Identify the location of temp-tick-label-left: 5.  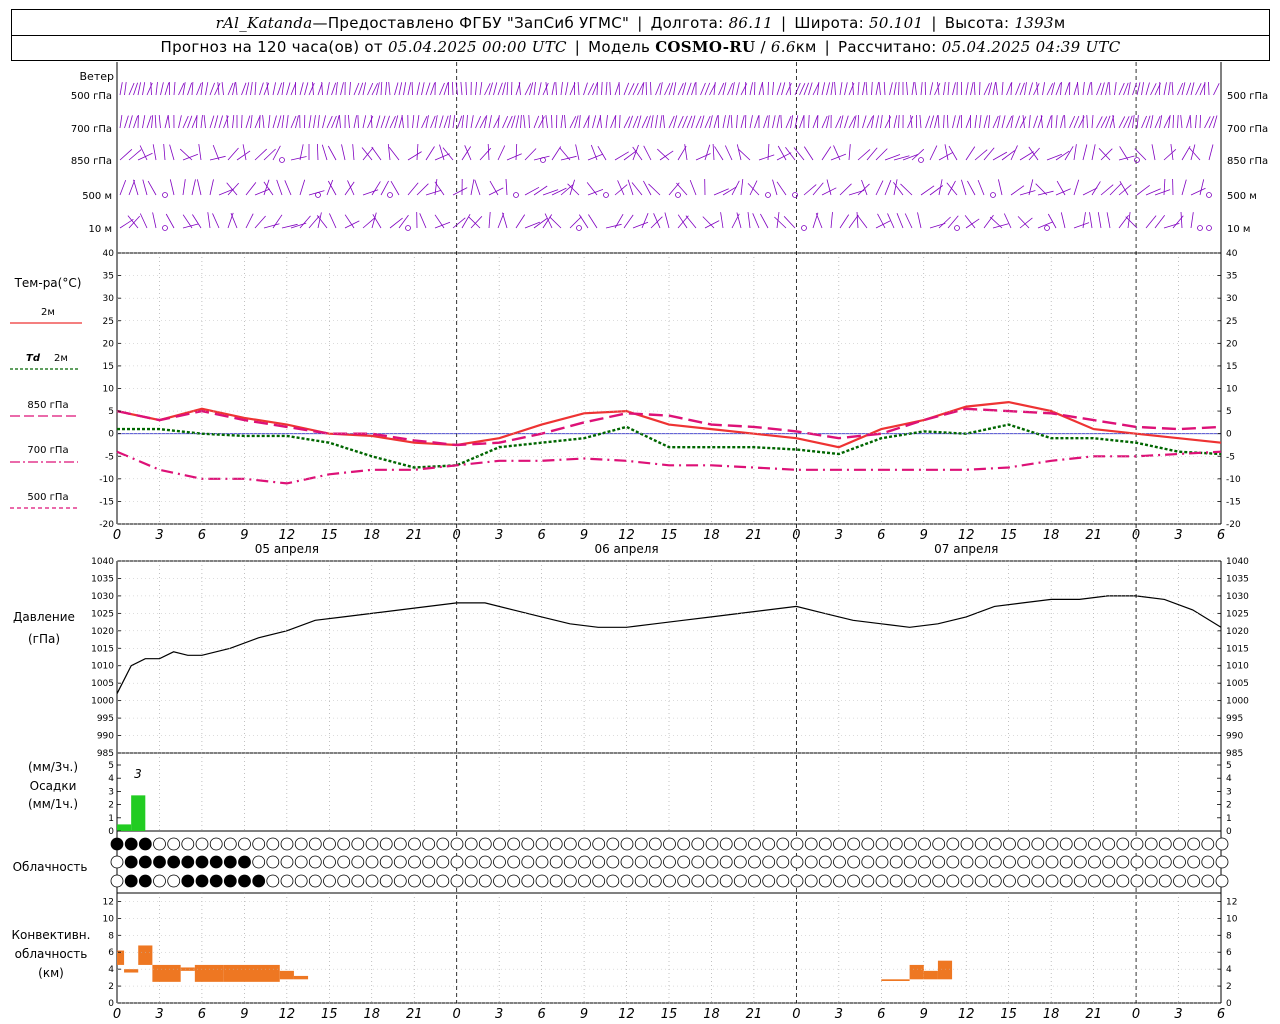
(111, 412).